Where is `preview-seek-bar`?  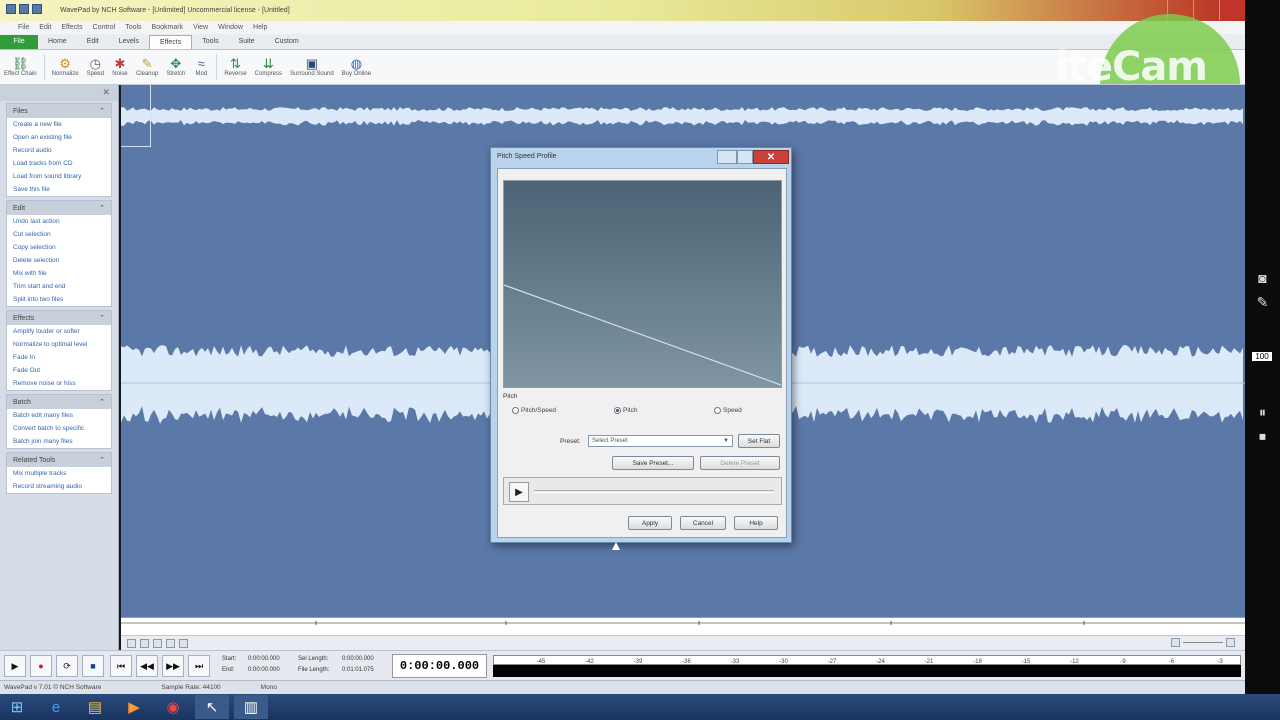
preview-seek-bar is located at coordinates (654, 491).